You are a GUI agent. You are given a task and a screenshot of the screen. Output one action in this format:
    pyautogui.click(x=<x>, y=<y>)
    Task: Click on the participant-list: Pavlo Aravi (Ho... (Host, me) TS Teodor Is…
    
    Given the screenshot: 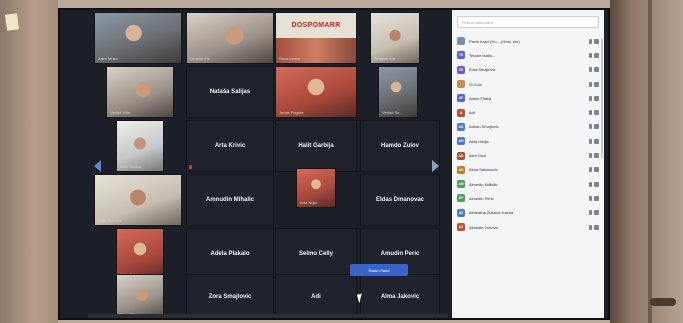 What is the action you would take?
    pyautogui.click(x=528, y=134)
    